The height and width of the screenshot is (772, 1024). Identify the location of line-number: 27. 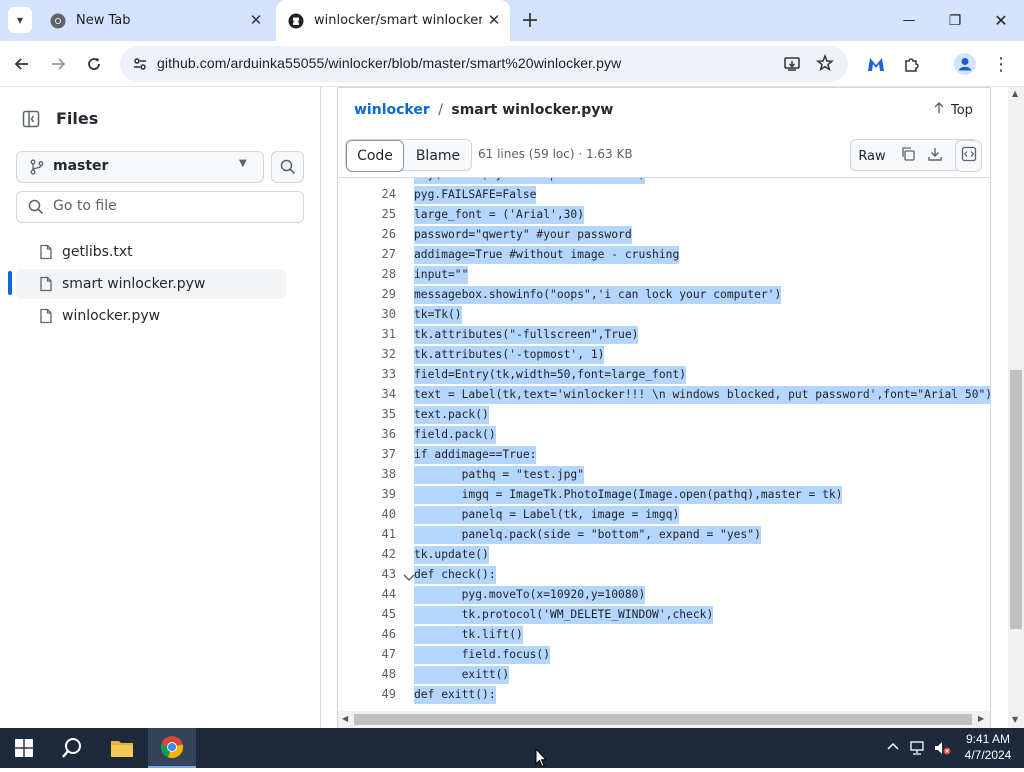
(381, 254).